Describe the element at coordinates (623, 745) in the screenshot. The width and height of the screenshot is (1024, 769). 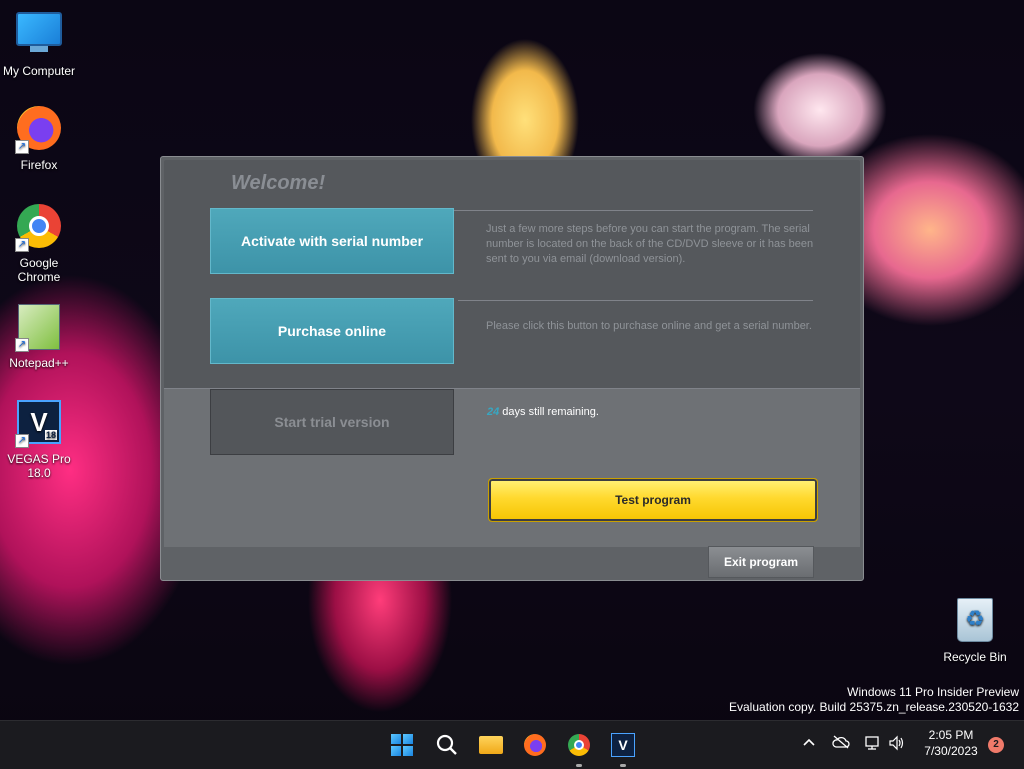
I see `vegas-letter: V` at that location.